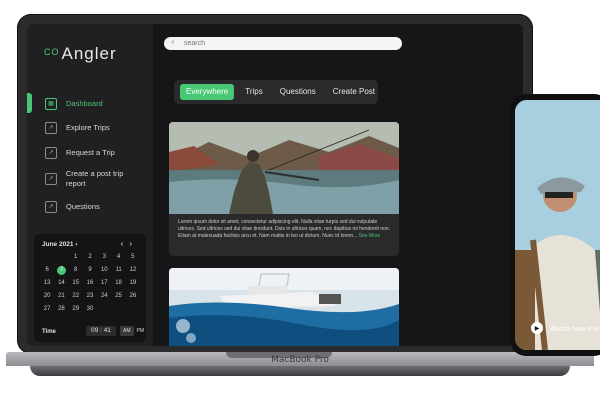 This screenshot has width=600, height=400. What do you see at coordinates (47, 270) in the screenshot?
I see `calendar-day: 6` at bounding box center [47, 270].